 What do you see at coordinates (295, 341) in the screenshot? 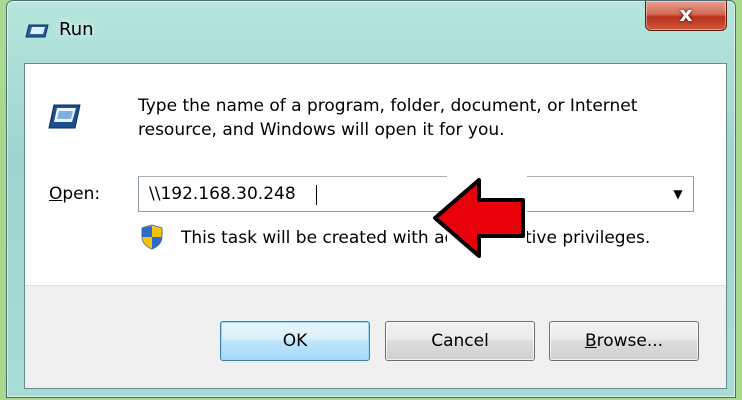
I see `ok-button: OK` at bounding box center [295, 341].